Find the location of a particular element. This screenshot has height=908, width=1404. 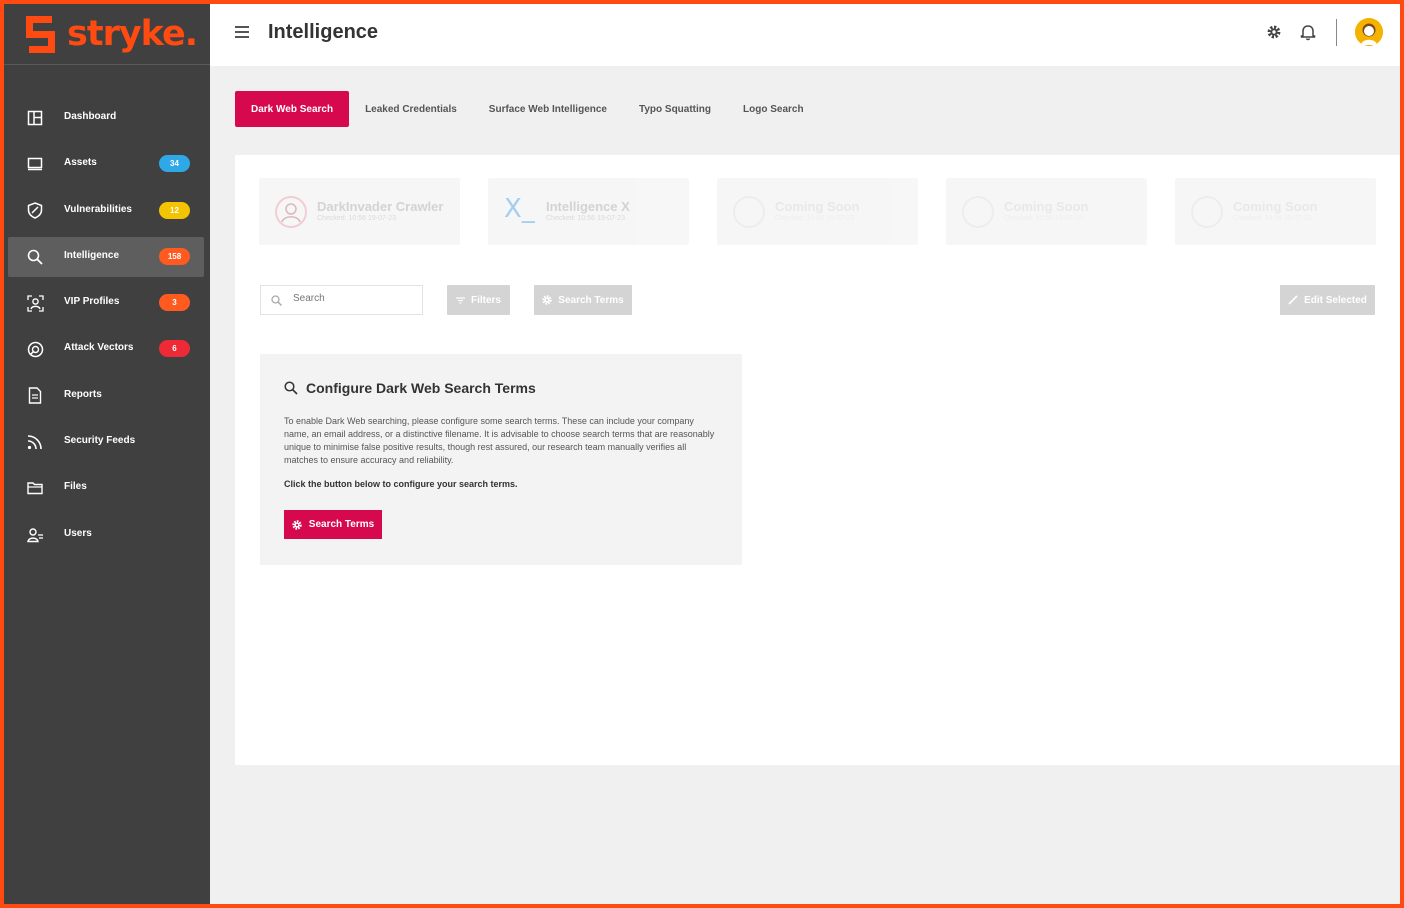

tab-leaked-credentials: Leaked Credentials is located at coordinates (411, 109).